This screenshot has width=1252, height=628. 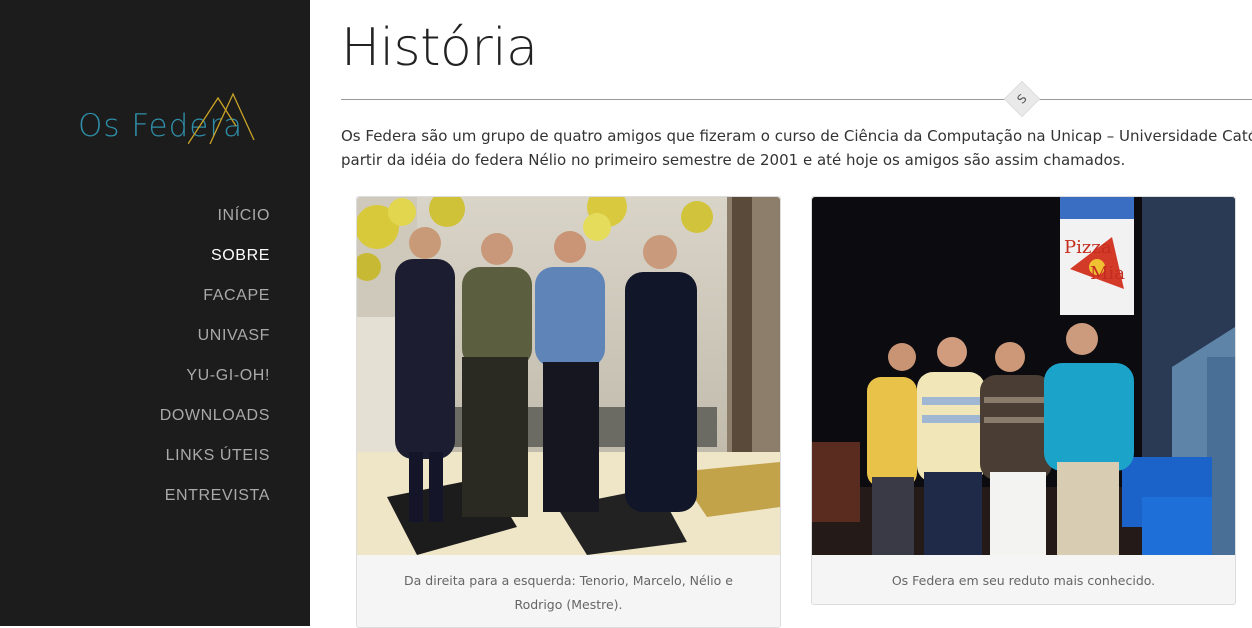 What do you see at coordinates (221, 118) in the screenshot?
I see `logo-mountain-icon` at bounding box center [221, 118].